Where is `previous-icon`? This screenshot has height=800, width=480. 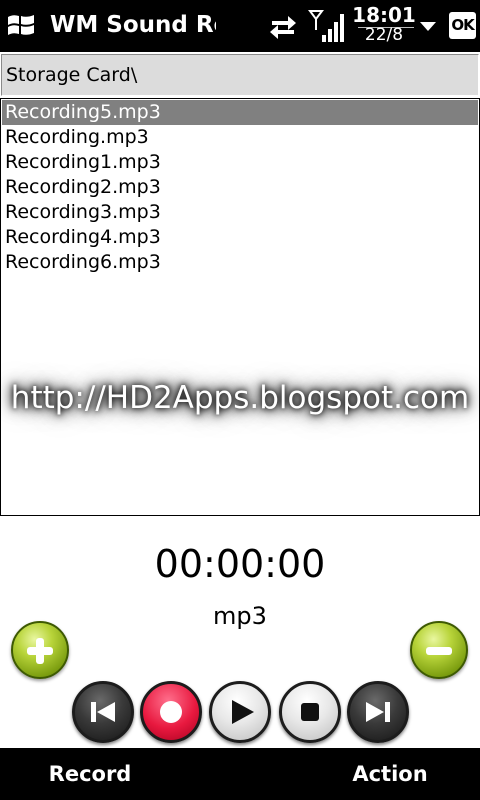
previous-icon is located at coordinates (103, 712).